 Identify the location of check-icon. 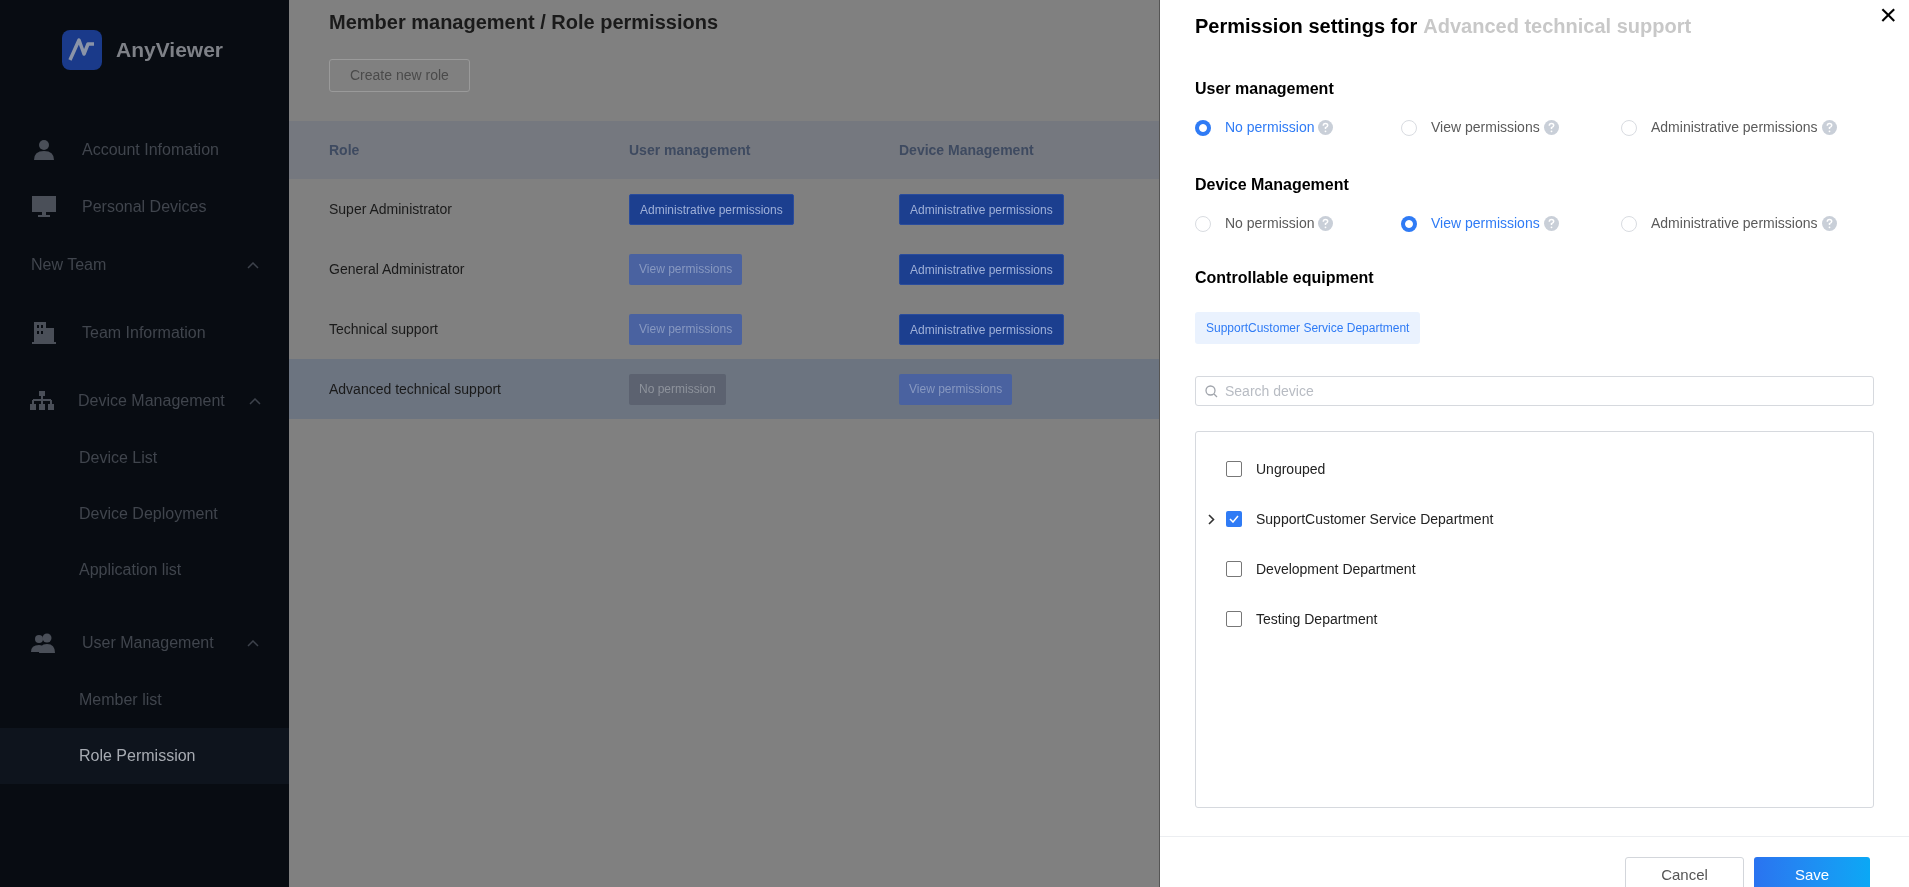
(1234, 519).